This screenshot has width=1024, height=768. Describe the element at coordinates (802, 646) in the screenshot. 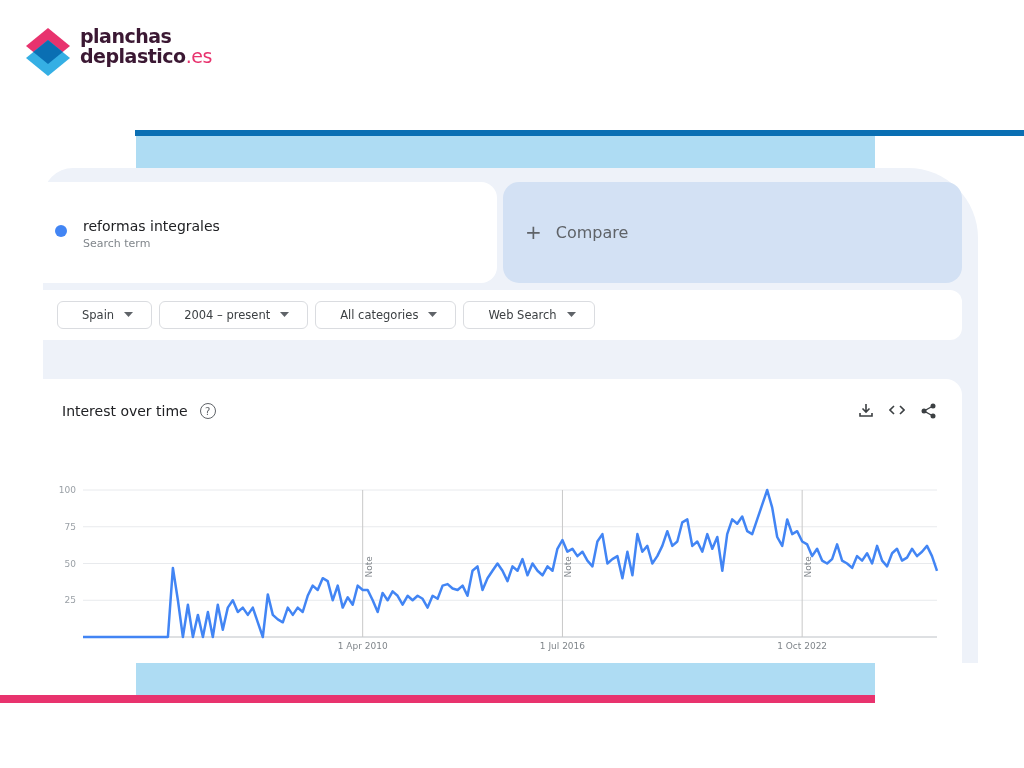

I see `x-tick-label: 1 Oct 2022` at that location.